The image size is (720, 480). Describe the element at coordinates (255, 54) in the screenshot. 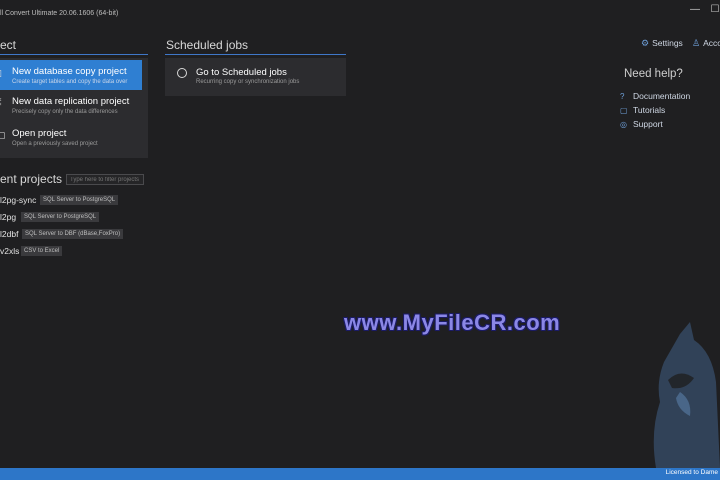

I see `scheduled-jobs-heading-underline` at that location.